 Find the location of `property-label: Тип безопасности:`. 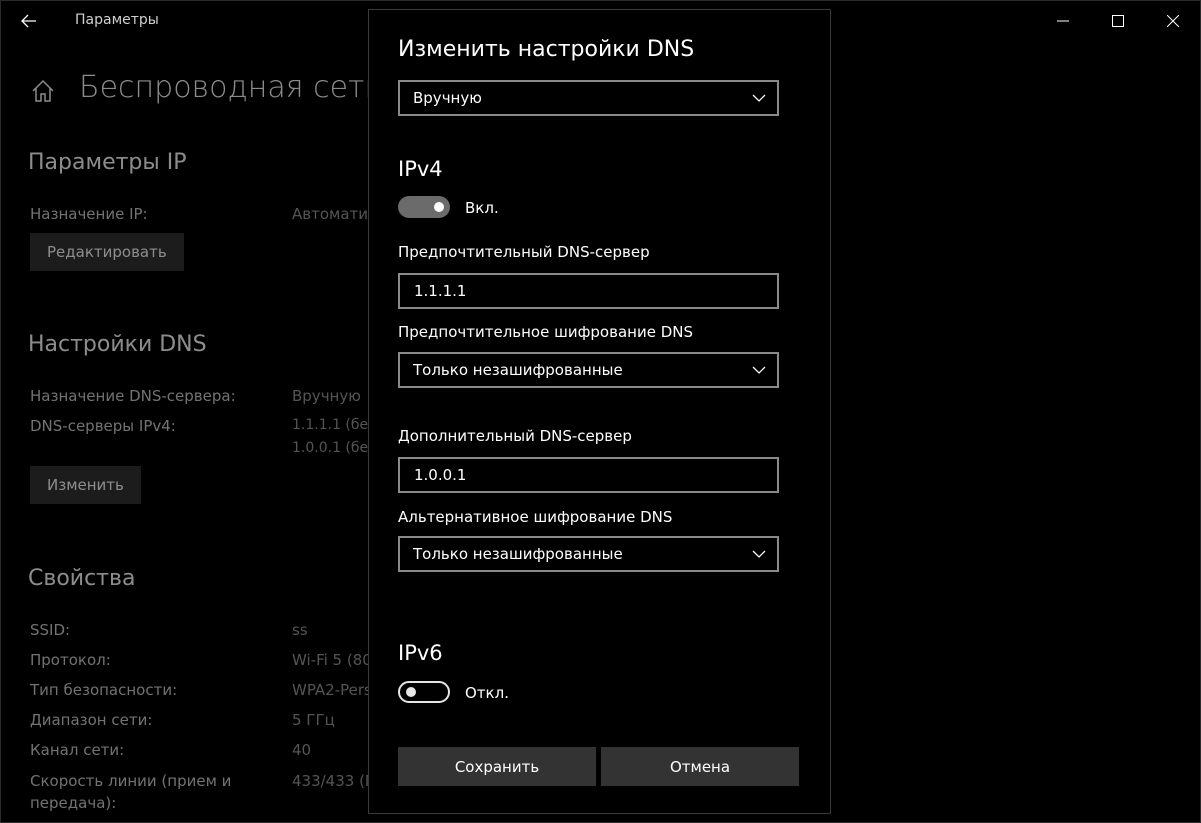

property-label: Тип безопасности: is located at coordinates (104, 690).